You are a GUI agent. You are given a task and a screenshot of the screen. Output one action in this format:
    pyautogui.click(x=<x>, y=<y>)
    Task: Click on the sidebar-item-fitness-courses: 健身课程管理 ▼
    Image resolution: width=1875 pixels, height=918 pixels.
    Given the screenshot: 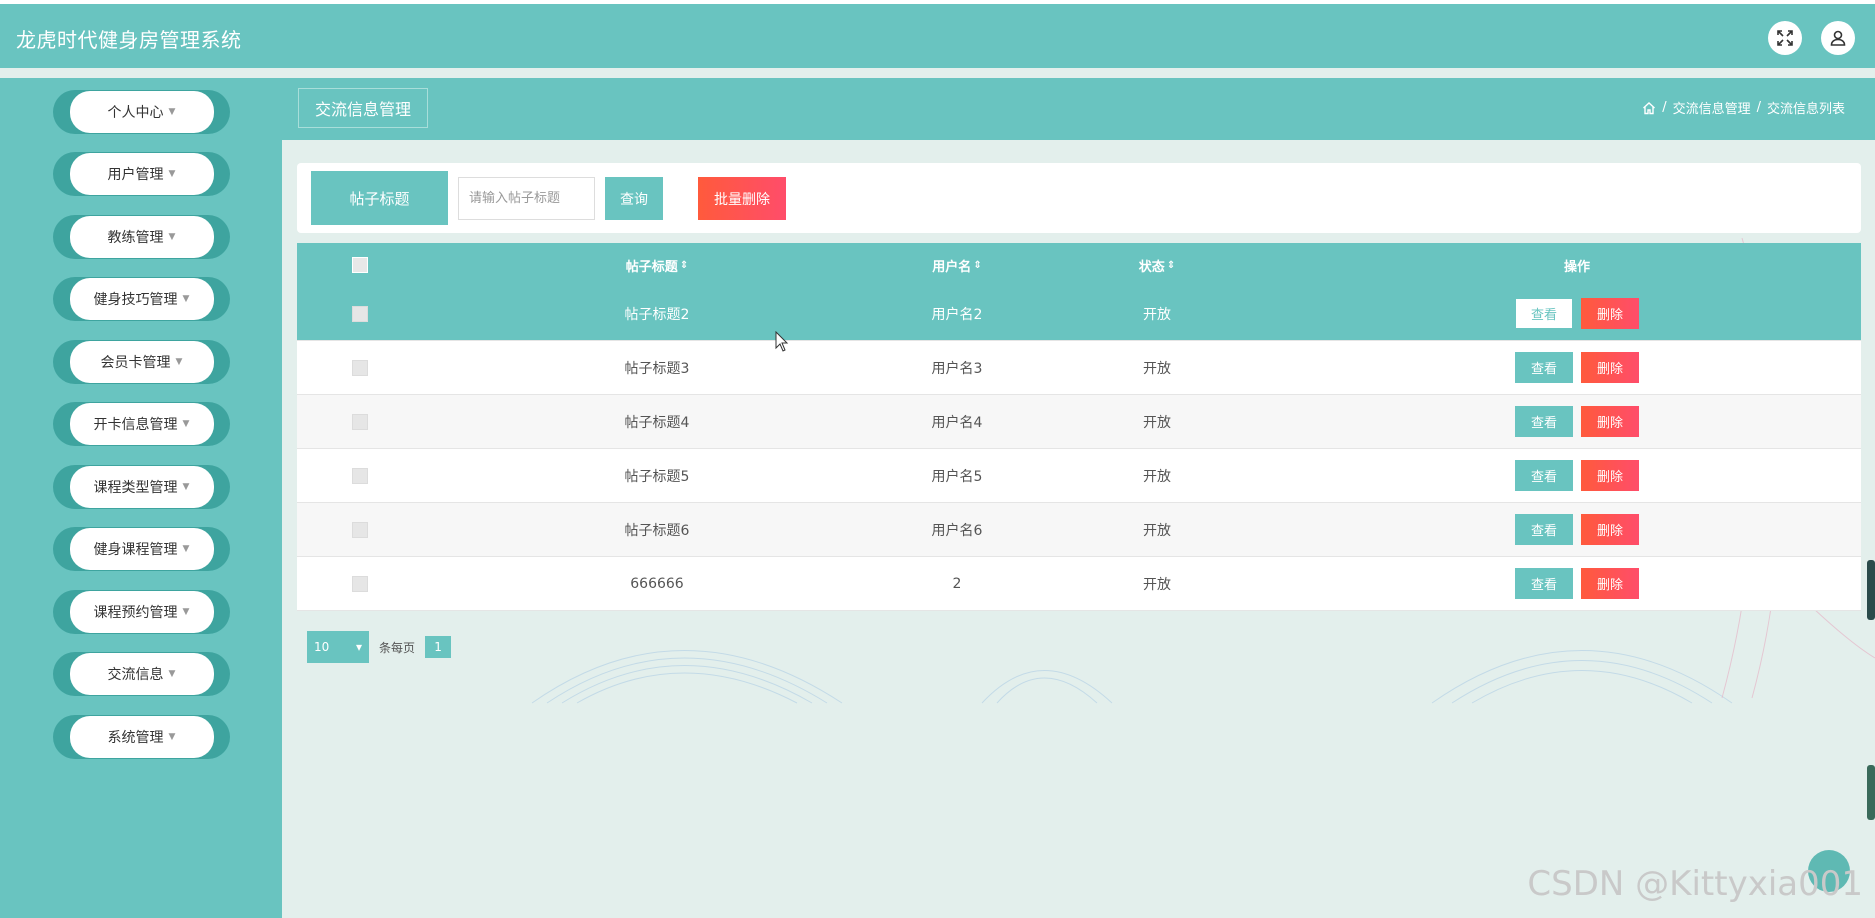 What is the action you would take?
    pyautogui.click(x=141, y=549)
    